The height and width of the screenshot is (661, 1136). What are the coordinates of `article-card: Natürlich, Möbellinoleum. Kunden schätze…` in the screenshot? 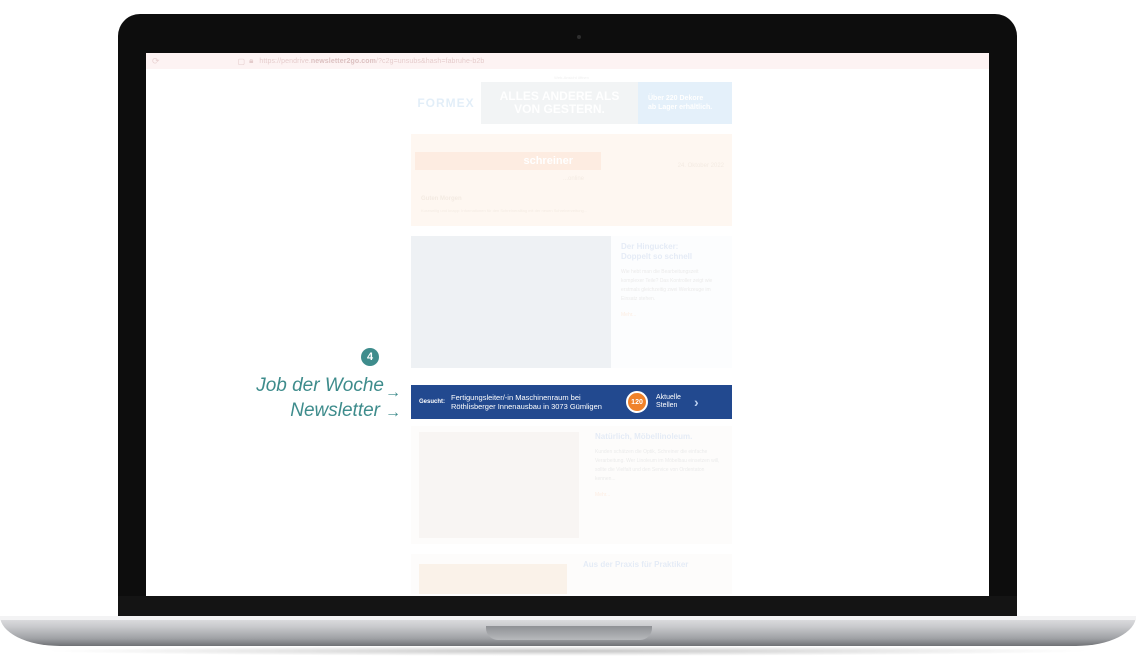 It's located at (571, 485).